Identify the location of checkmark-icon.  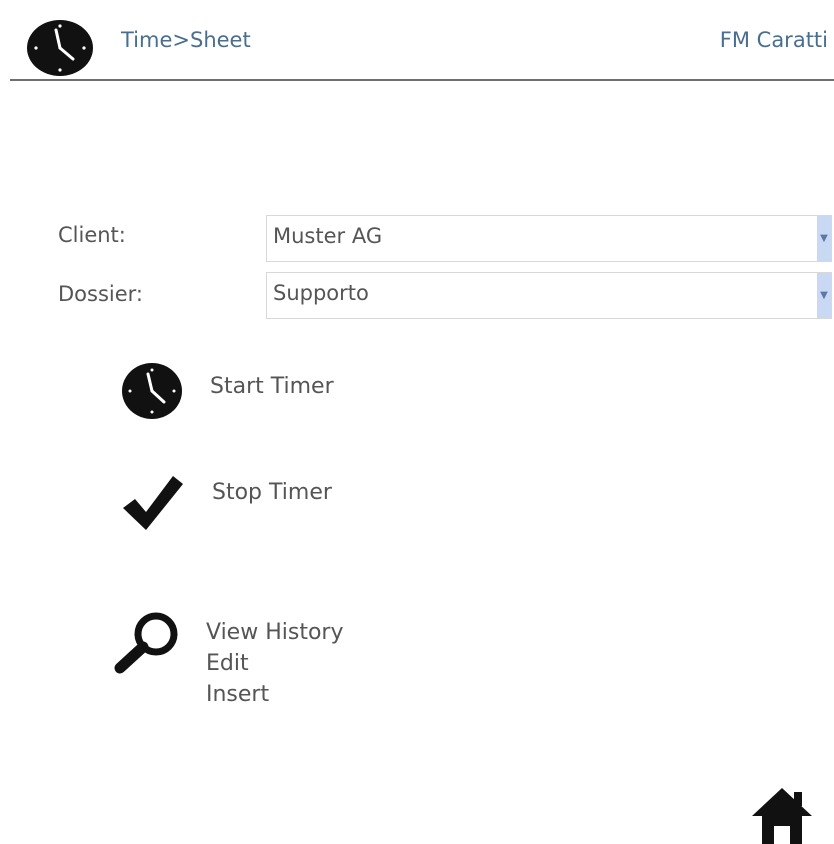
(153, 502).